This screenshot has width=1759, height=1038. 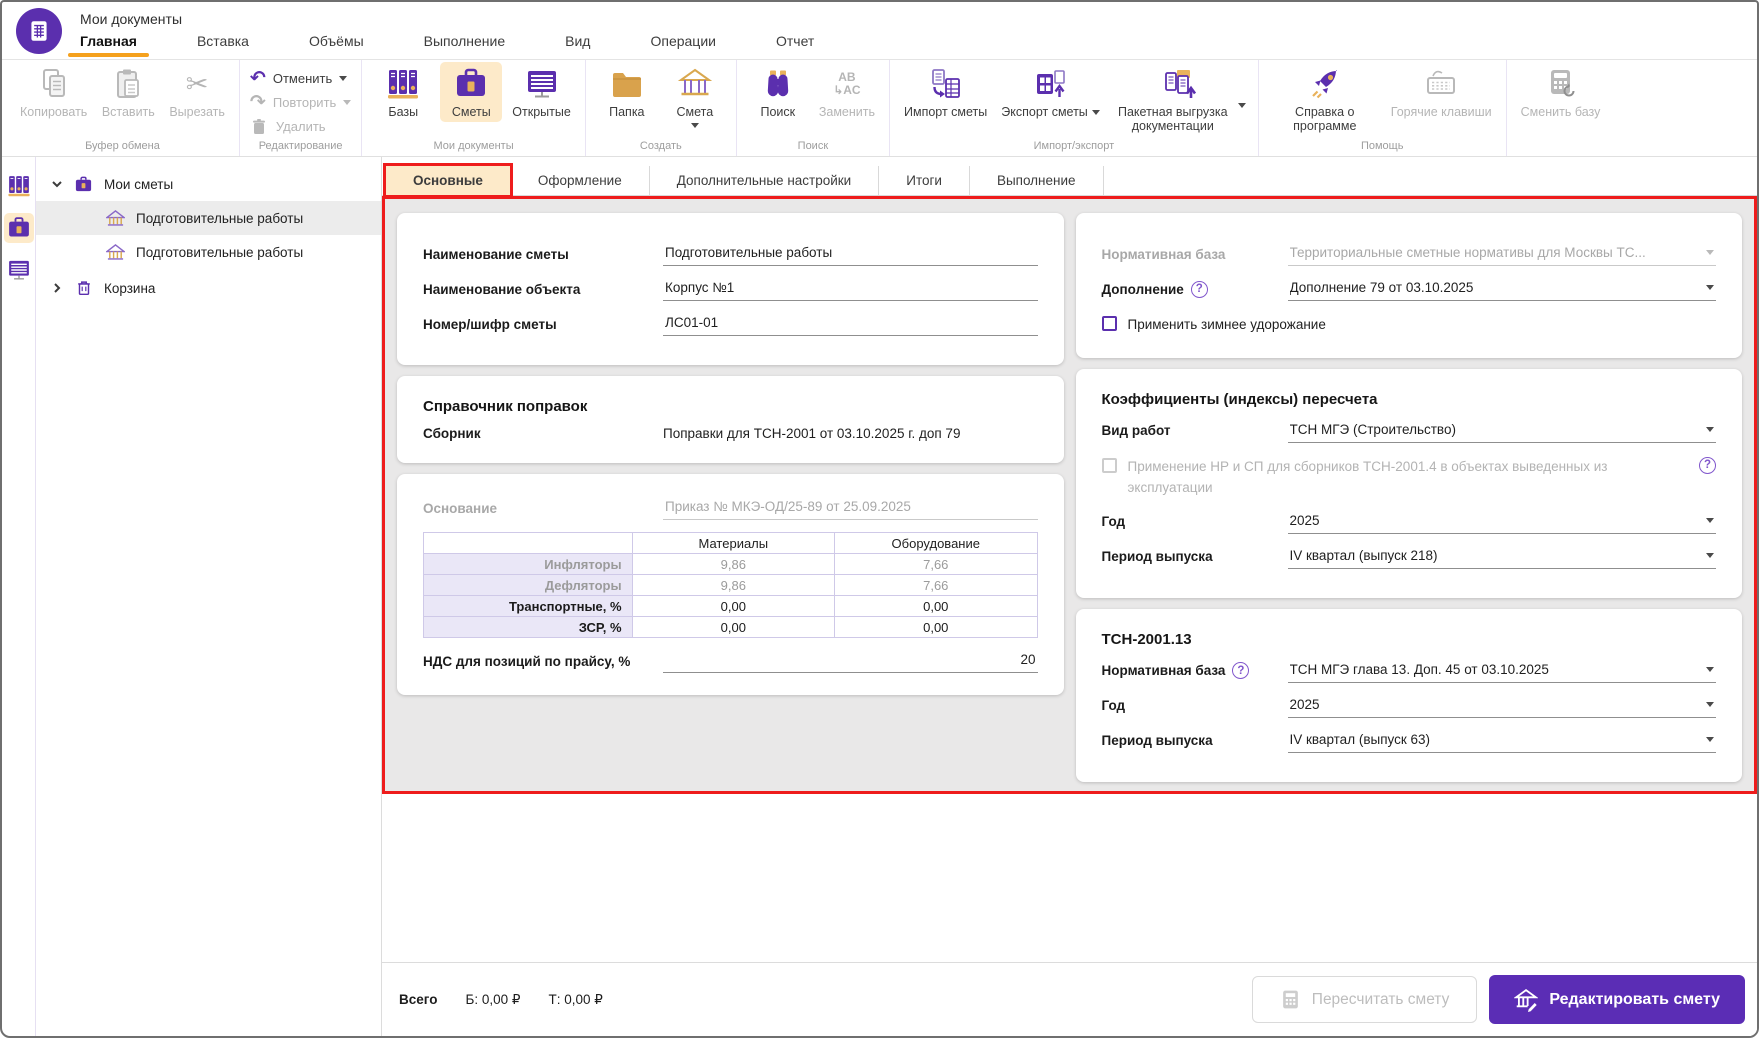 I want to click on supplement-select: Дополнение 79 от 03.10.2025, so click(x=1501, y=289).